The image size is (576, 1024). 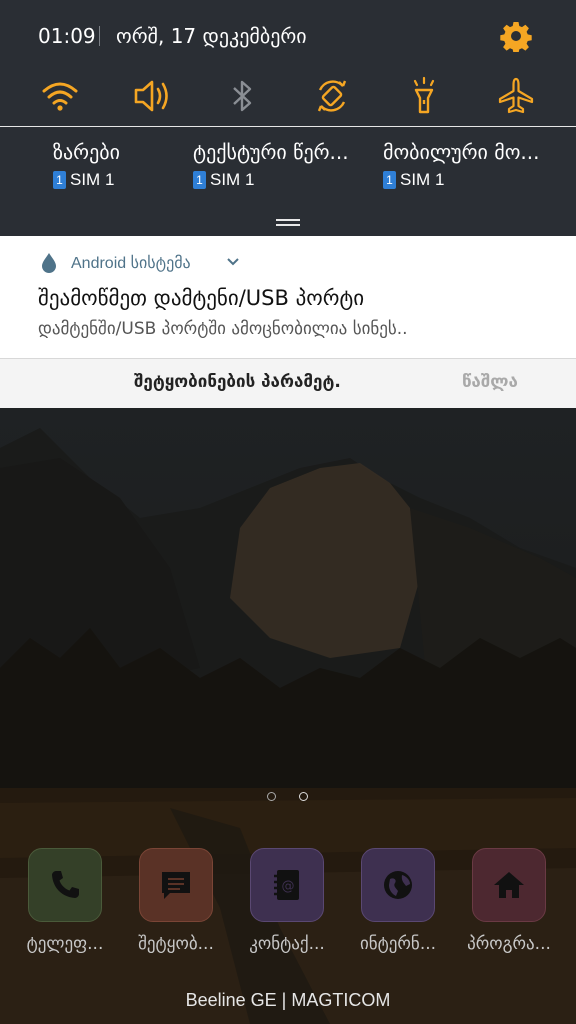 I want to click on sim-calls-label: SIM 1, so click(x=92, y=179).